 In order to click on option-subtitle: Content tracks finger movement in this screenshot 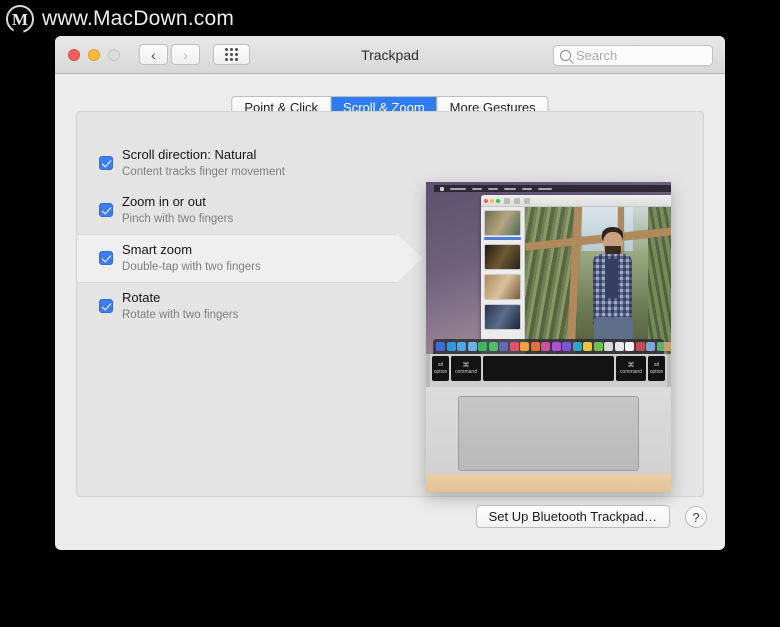, I will do `click(203, 172)`.